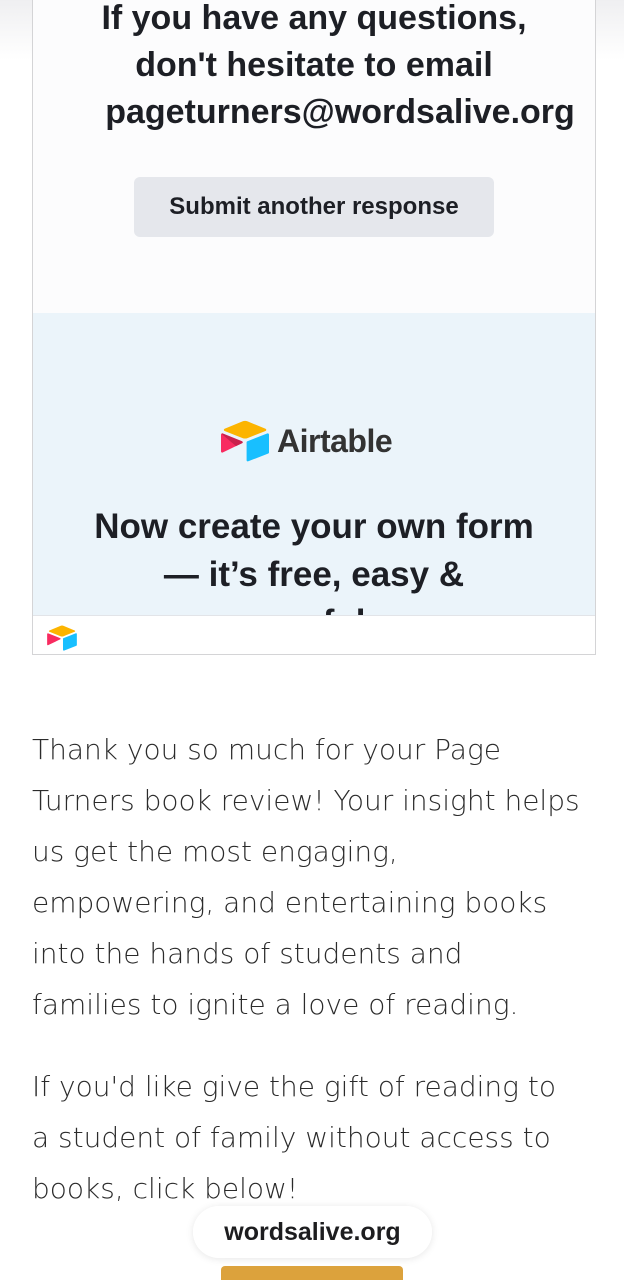 This screenshot has width=624, height=1280. Describe the element at coordinates (314, 526) in the screenshot. I see `promo-headline-line: Now create your own form` at that location.